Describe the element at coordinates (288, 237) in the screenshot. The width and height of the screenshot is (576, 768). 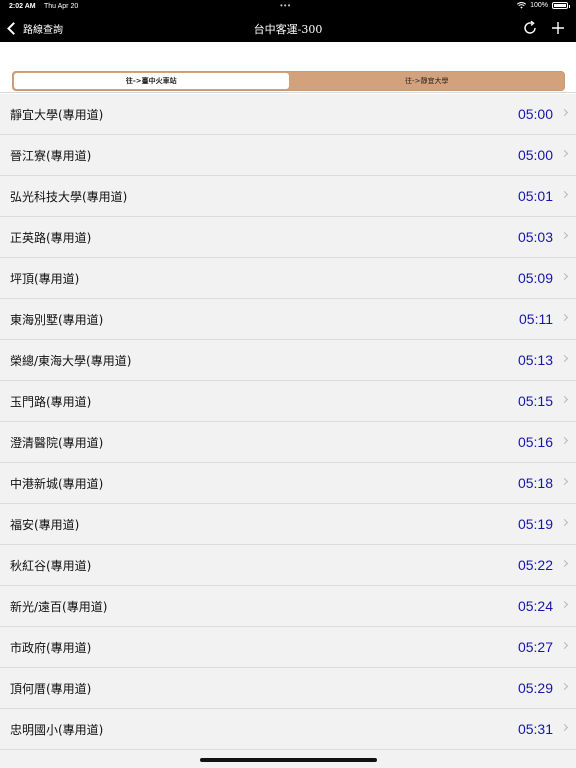
I see `list-item: 正英路(專用道) 05:03` at that location.